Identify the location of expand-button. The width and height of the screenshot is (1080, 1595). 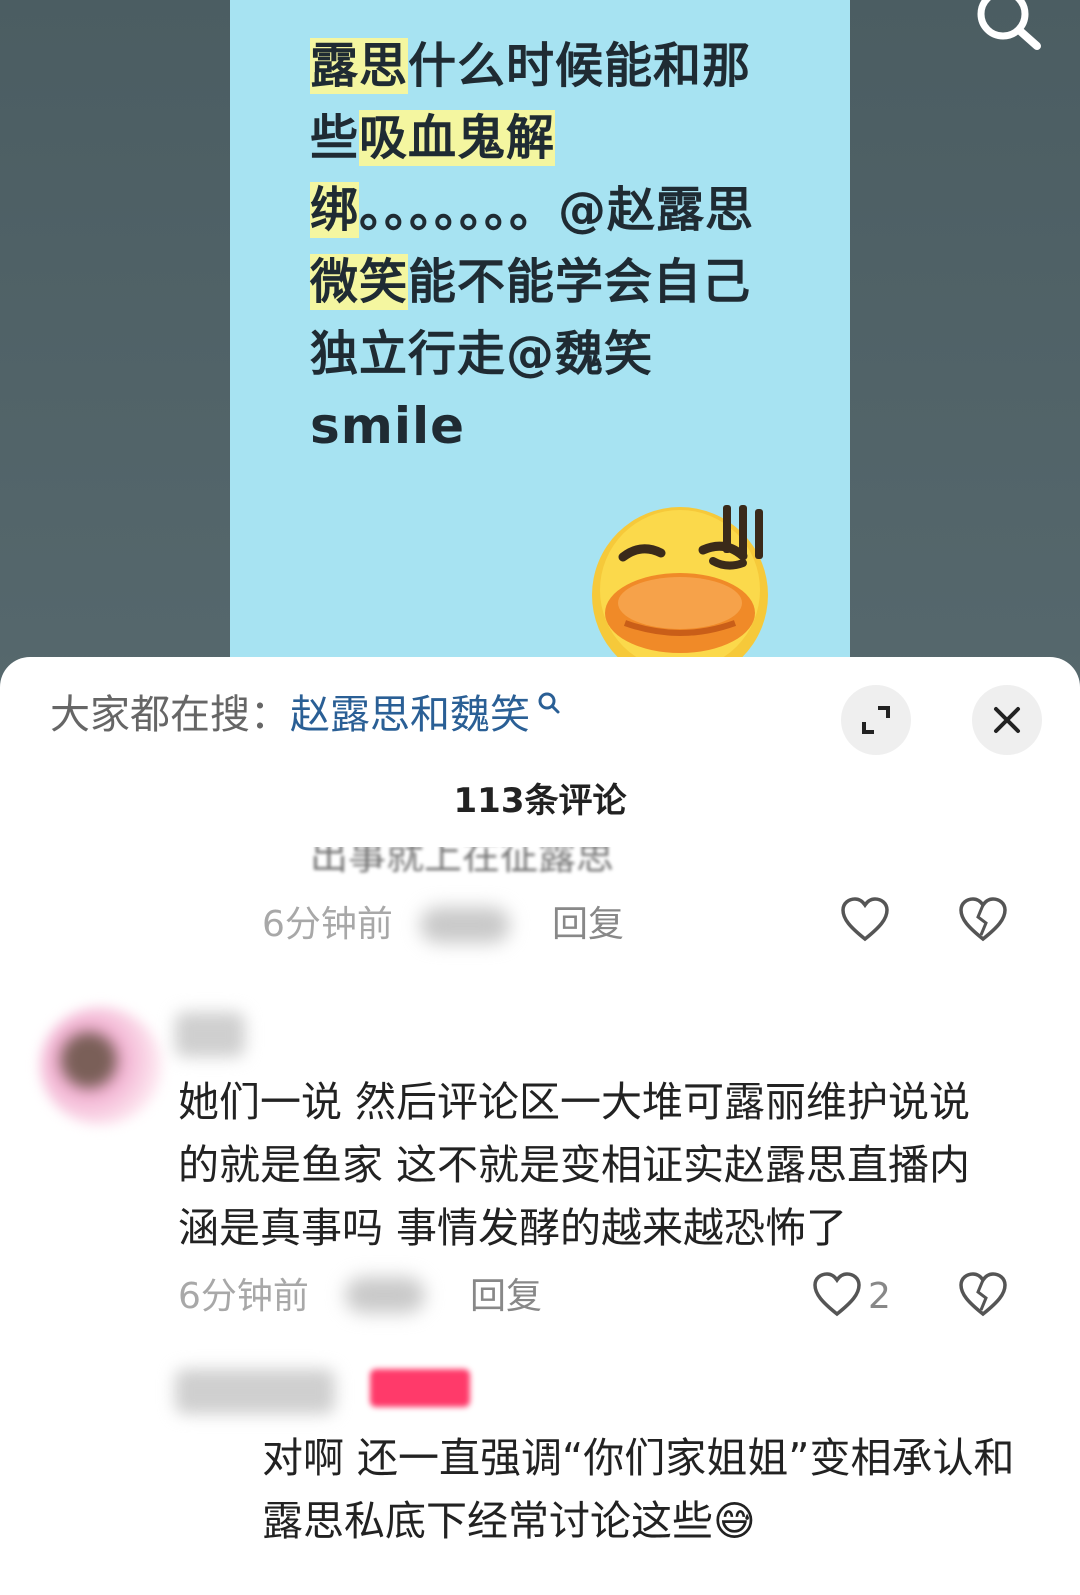
(876, 720).